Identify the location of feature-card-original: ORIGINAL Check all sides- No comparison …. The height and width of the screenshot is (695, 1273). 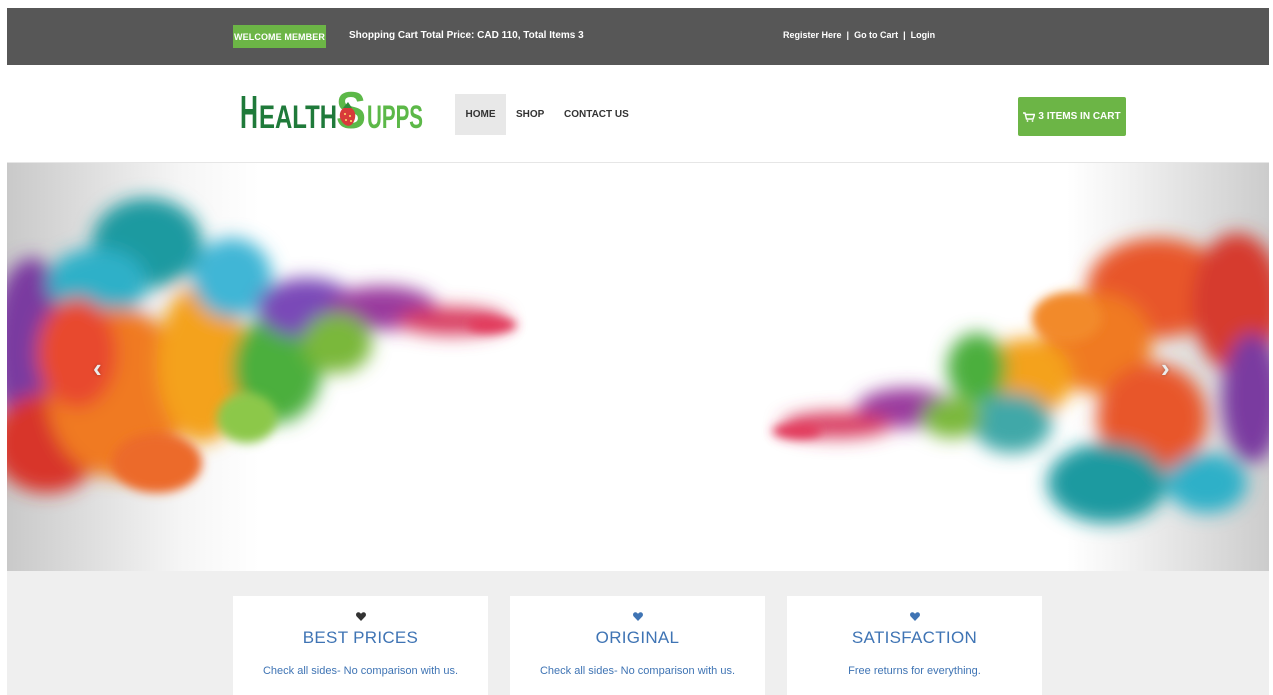
(637, 645).